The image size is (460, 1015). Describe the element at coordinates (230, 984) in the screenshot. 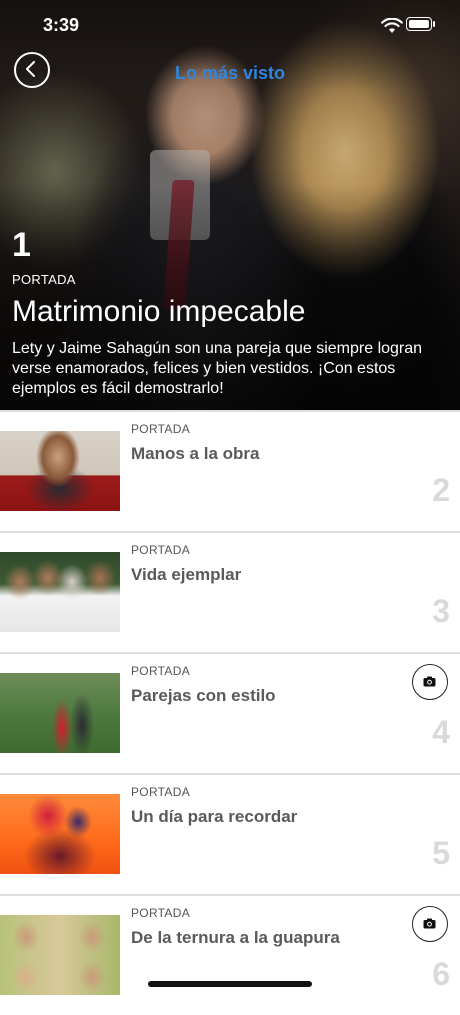

I see `home-indicator` at that location.